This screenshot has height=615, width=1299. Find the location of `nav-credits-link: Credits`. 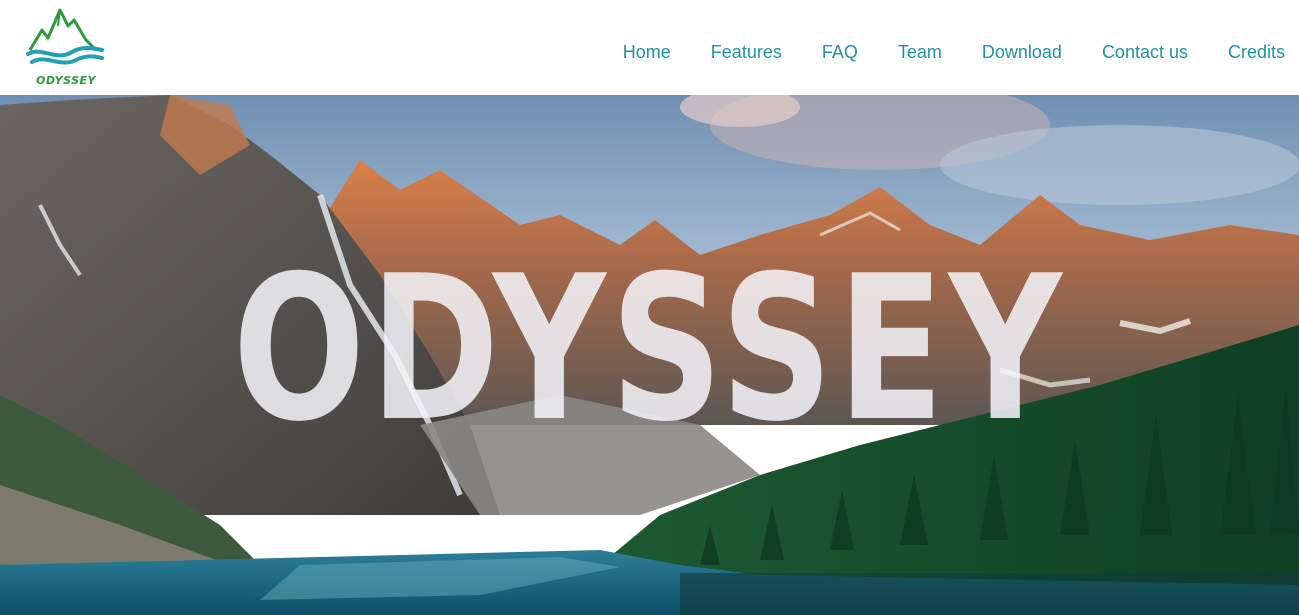

nav-credits-link: Credits is located at coordinates (1256, 52).